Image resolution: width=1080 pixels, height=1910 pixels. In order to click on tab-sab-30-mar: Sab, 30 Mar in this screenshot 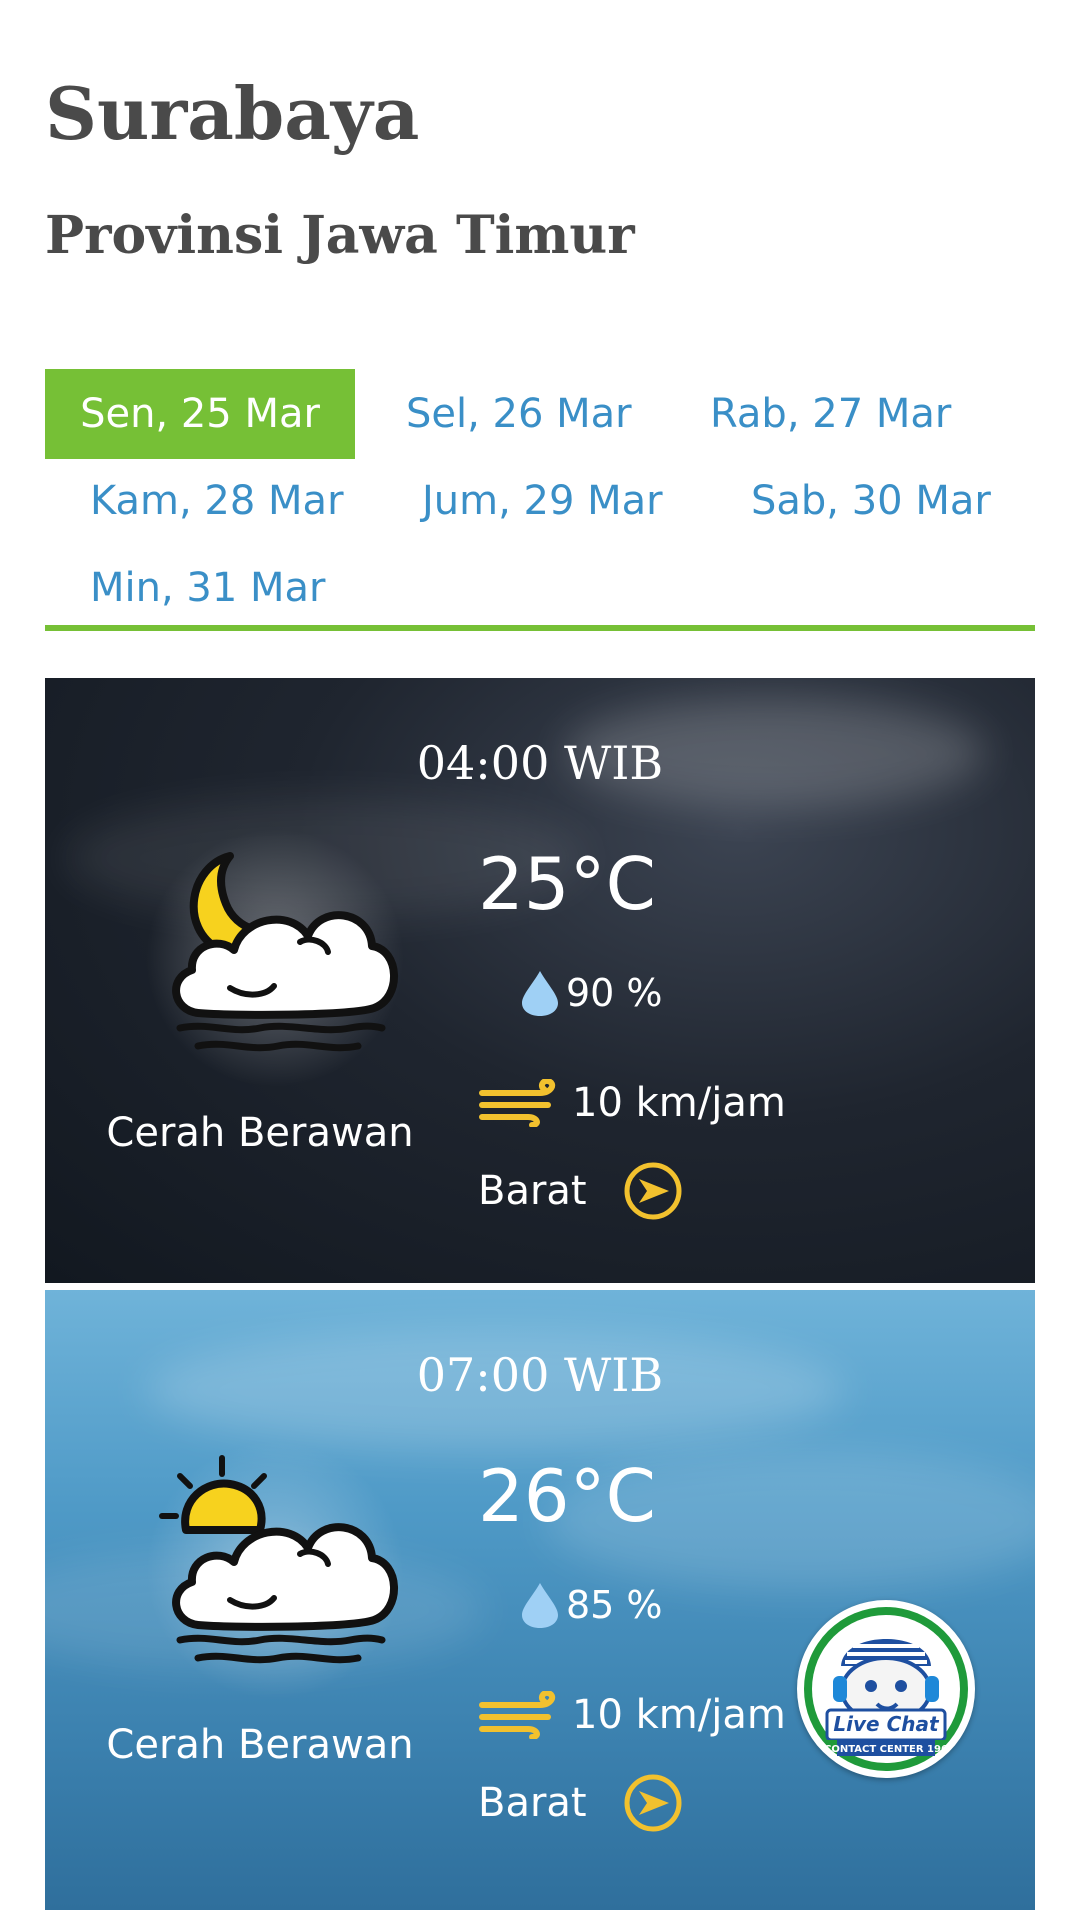, I will do `click(871, 501)`.